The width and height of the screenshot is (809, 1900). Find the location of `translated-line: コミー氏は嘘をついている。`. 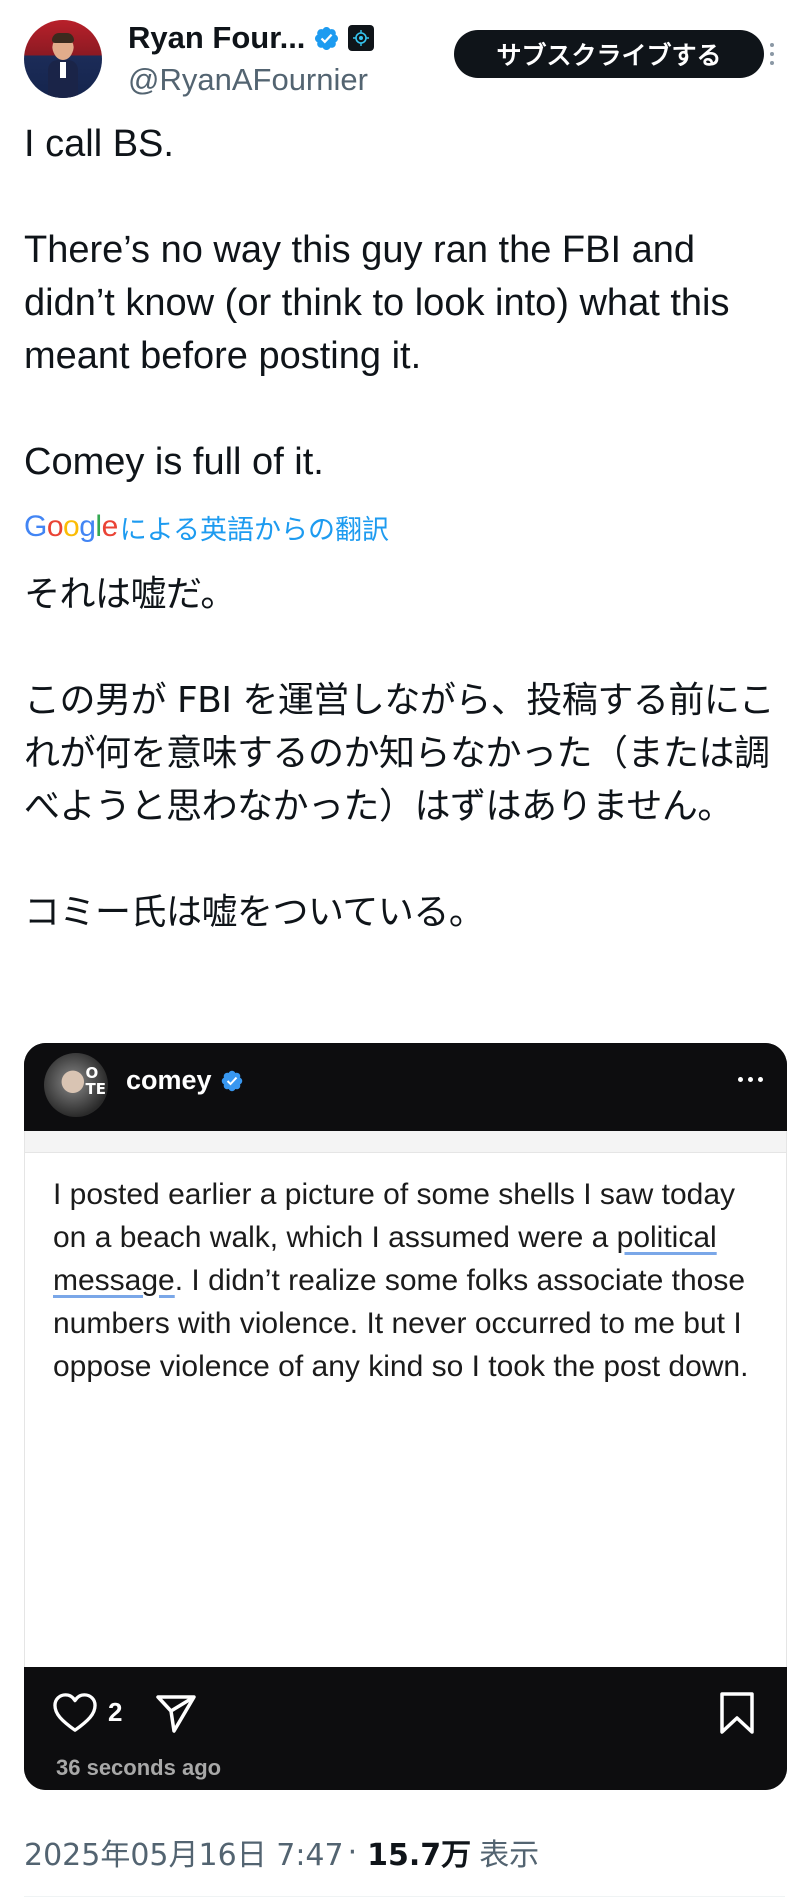

translated-line: コミー氏は嘘をついている。 is located at coordinates (254, 912).